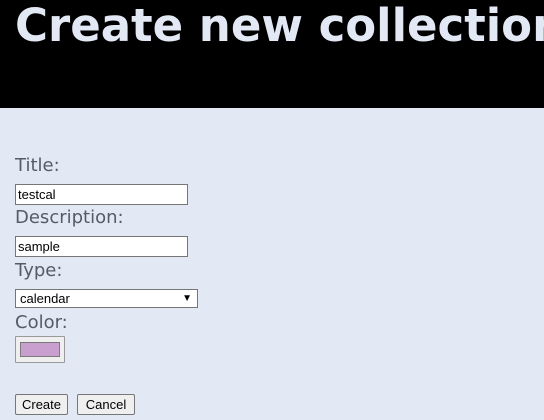 The width and height of the screenshot is (544, 420). I want to click on title-field: testcal, so click(101, 194).